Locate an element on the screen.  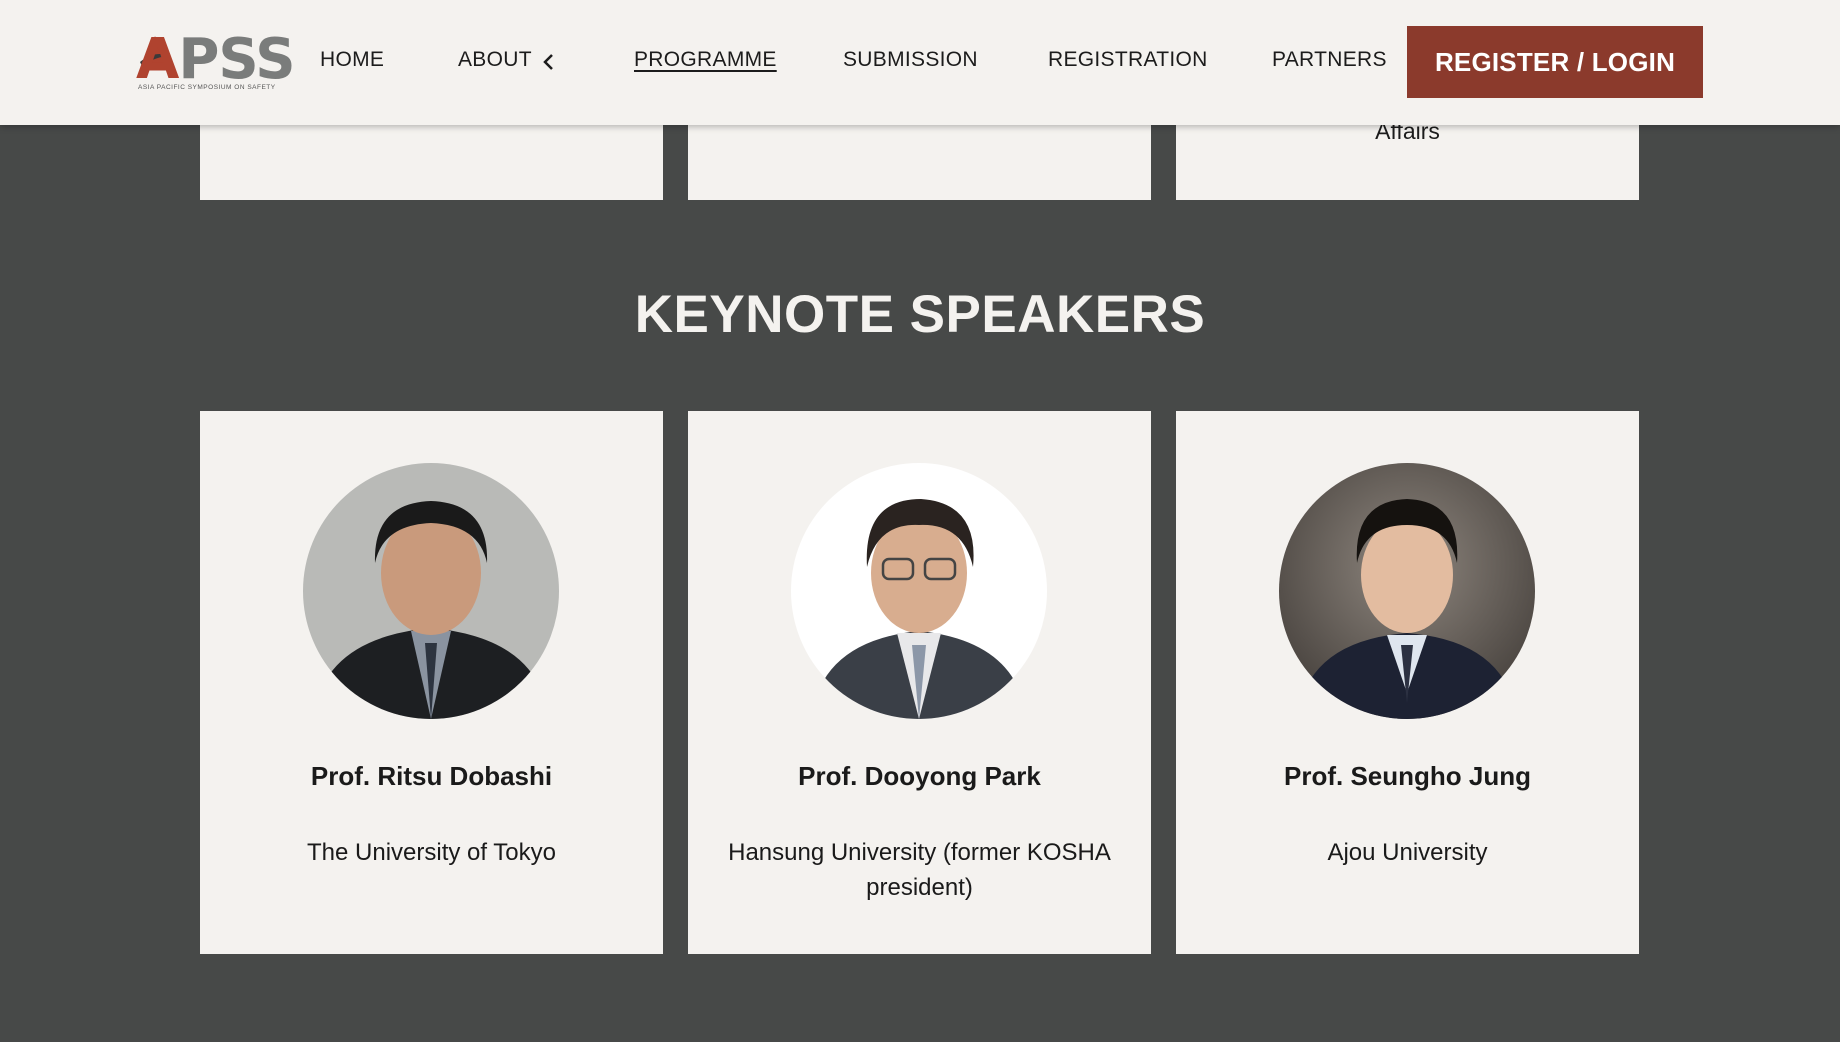
logo-wordmark: APSS is located at coordinates (216, 59).